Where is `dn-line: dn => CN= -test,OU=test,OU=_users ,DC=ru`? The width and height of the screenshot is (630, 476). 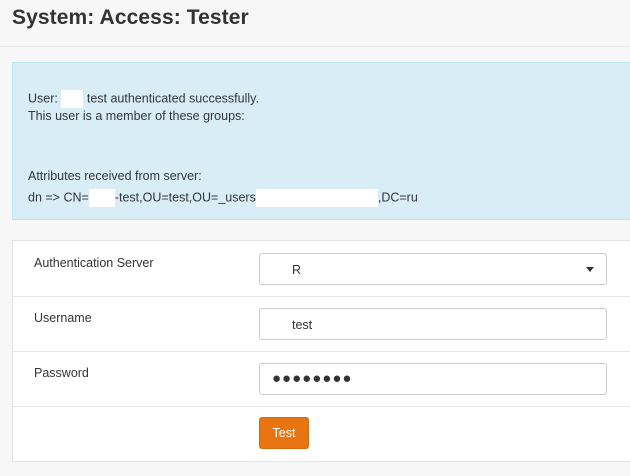
dn-line: dn => CN= -test,OU=test,OU=_users ,DC=ru is located at coordinates (223, 198).